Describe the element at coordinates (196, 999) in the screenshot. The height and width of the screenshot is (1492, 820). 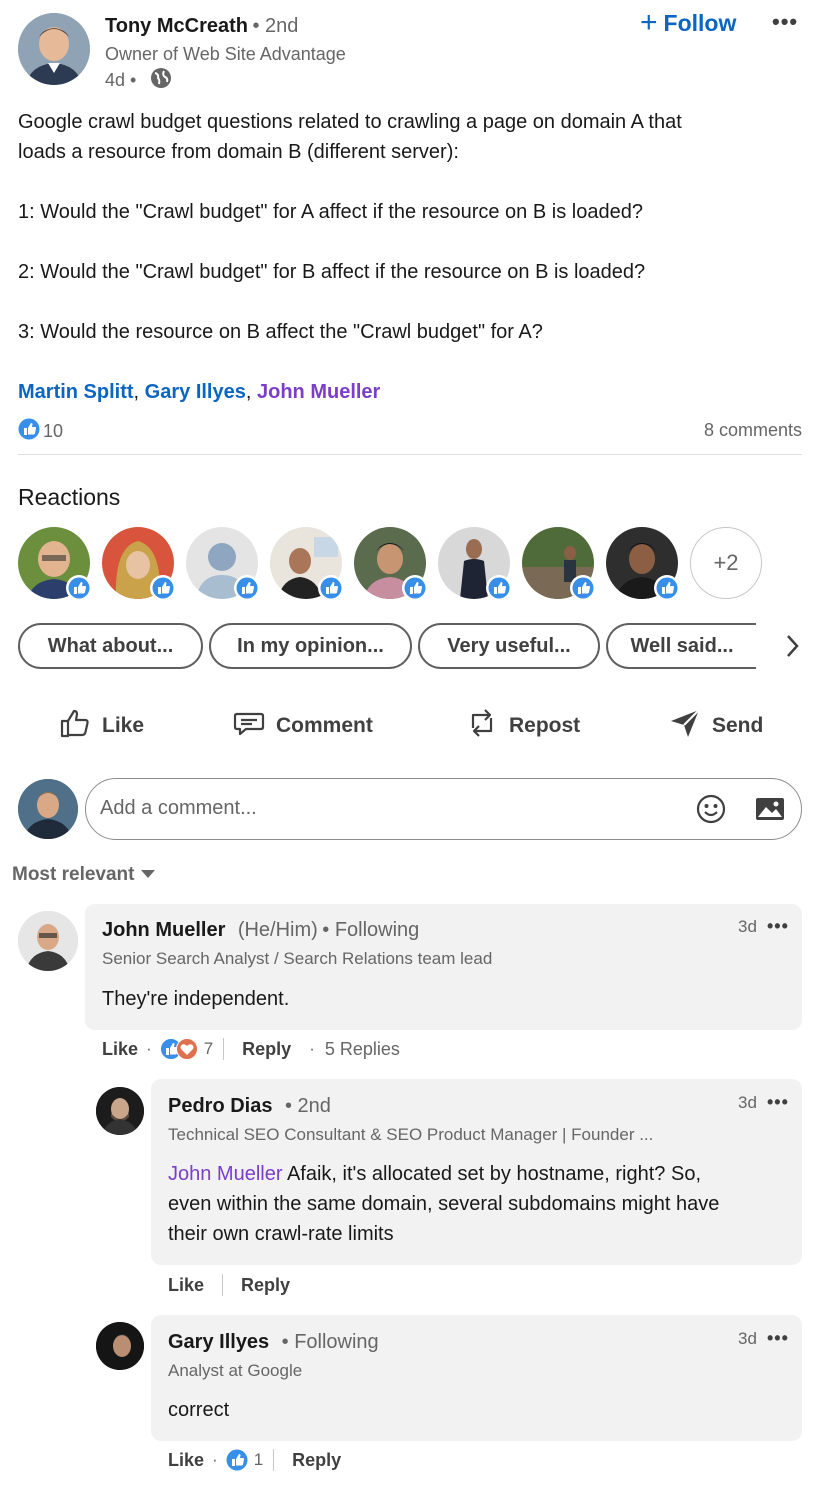
I see `comment-text: They're independent.` at that location.